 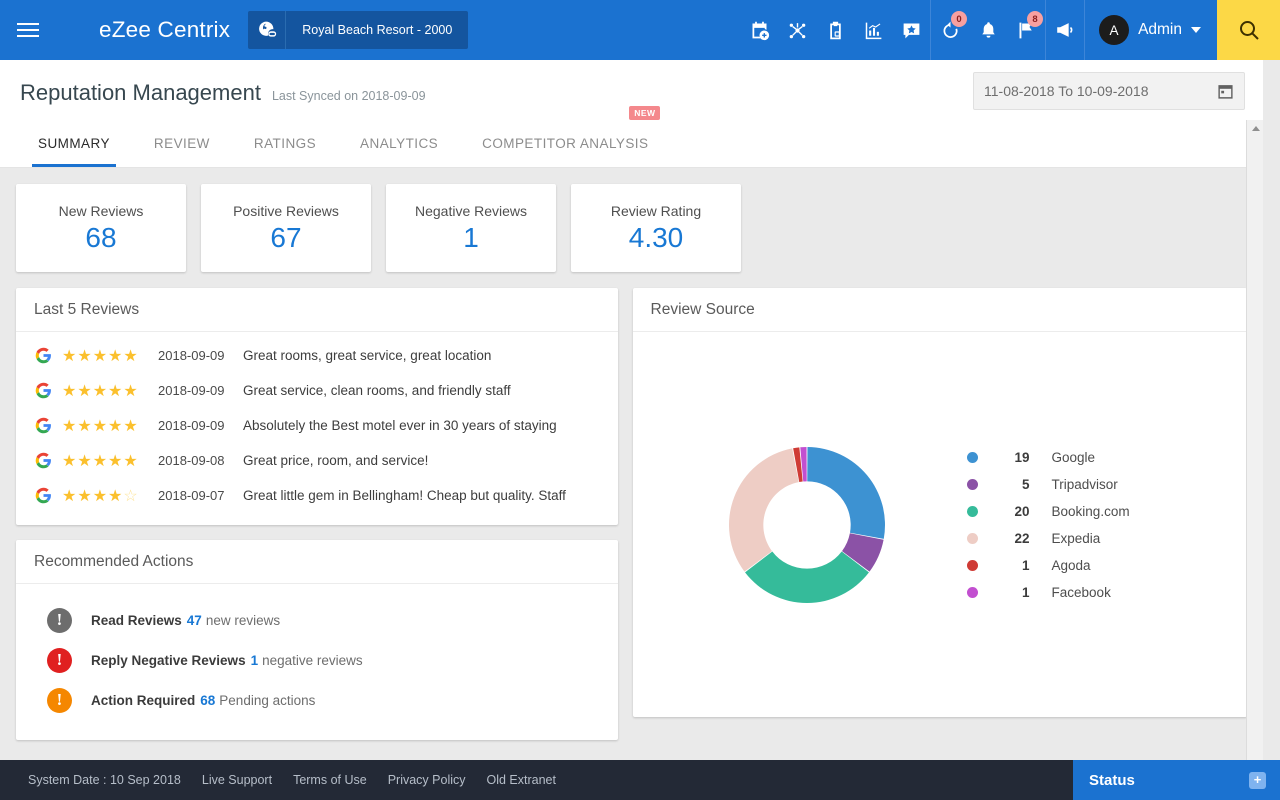 What do you see at coordinates (286, 210) in the screenshot?
I see `stat-label: Positive Reviews` at bounding box center [286, 210].